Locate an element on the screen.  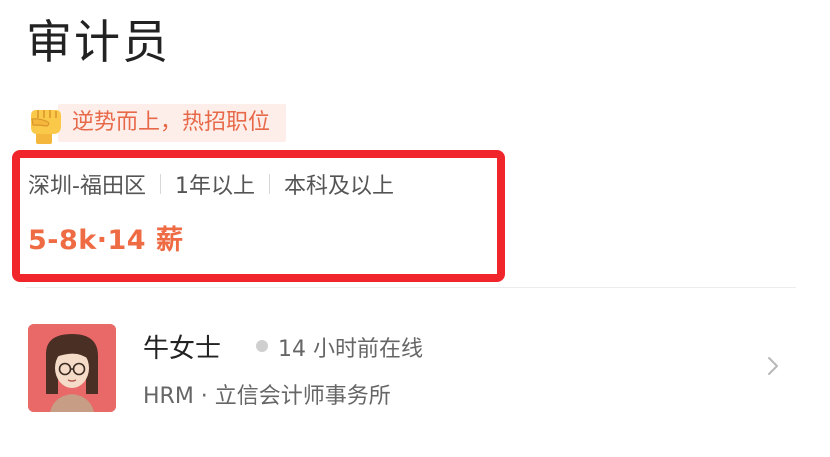
recruiter-company: HRM · 立信会计师事务所 is located at coordinates (267, 396).